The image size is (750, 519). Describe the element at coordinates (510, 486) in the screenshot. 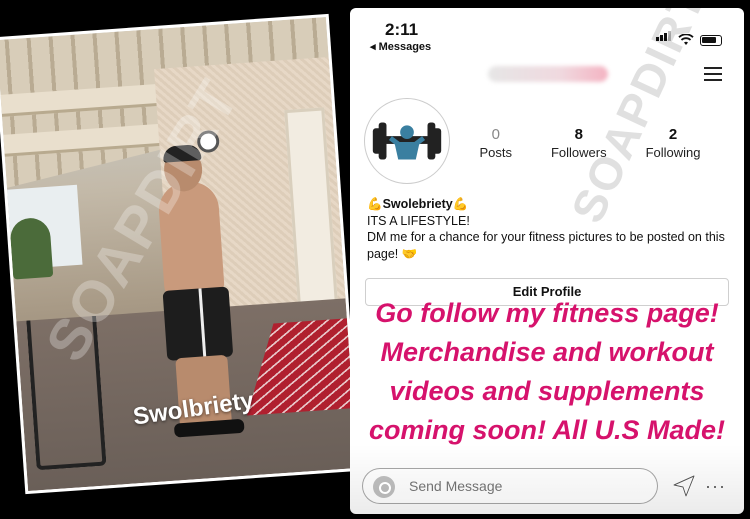

I see `send-message-input: Send Message` at that location.